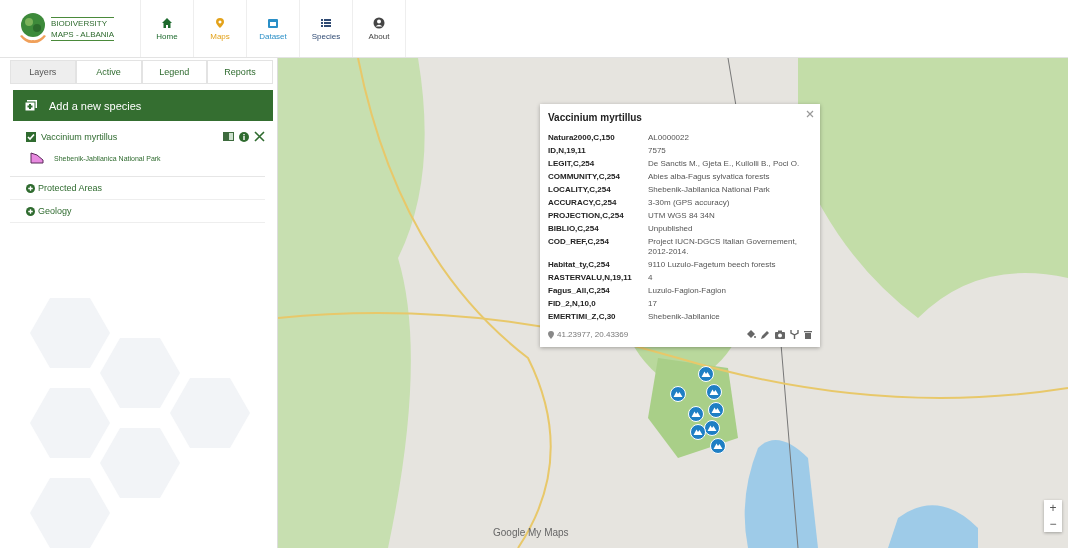 The height and width of the screenshot is (548, 1068). What do you see at coordinates (751, 334) in the screenshot?
I see `paint-bucket-icon` at bounding box center [751, 334].